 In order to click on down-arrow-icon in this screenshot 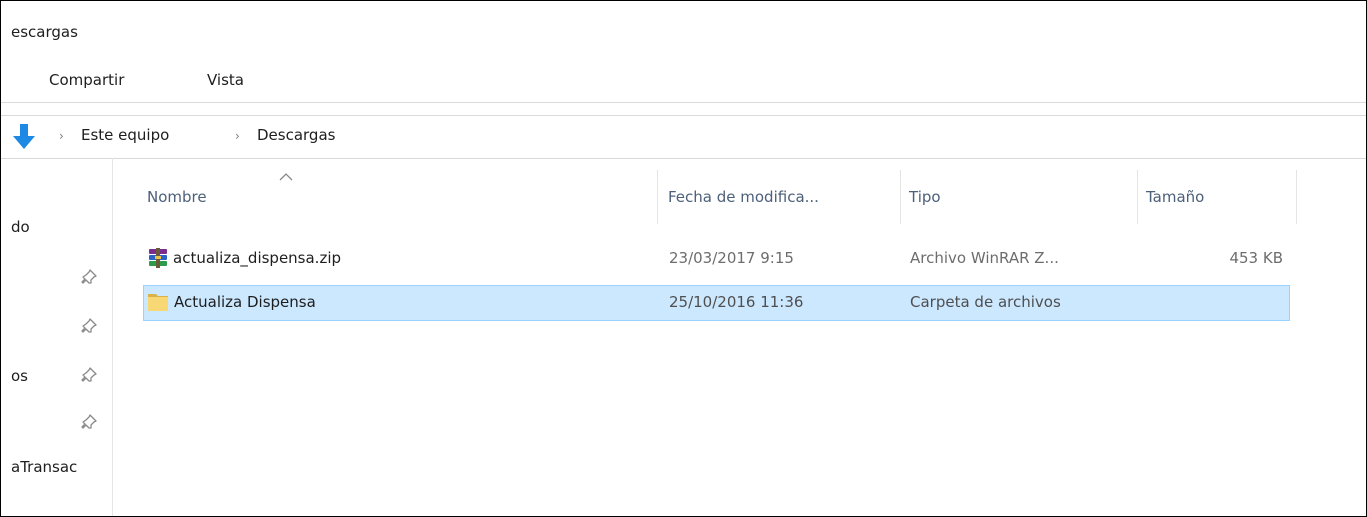, I will do `click(24, 137)`.